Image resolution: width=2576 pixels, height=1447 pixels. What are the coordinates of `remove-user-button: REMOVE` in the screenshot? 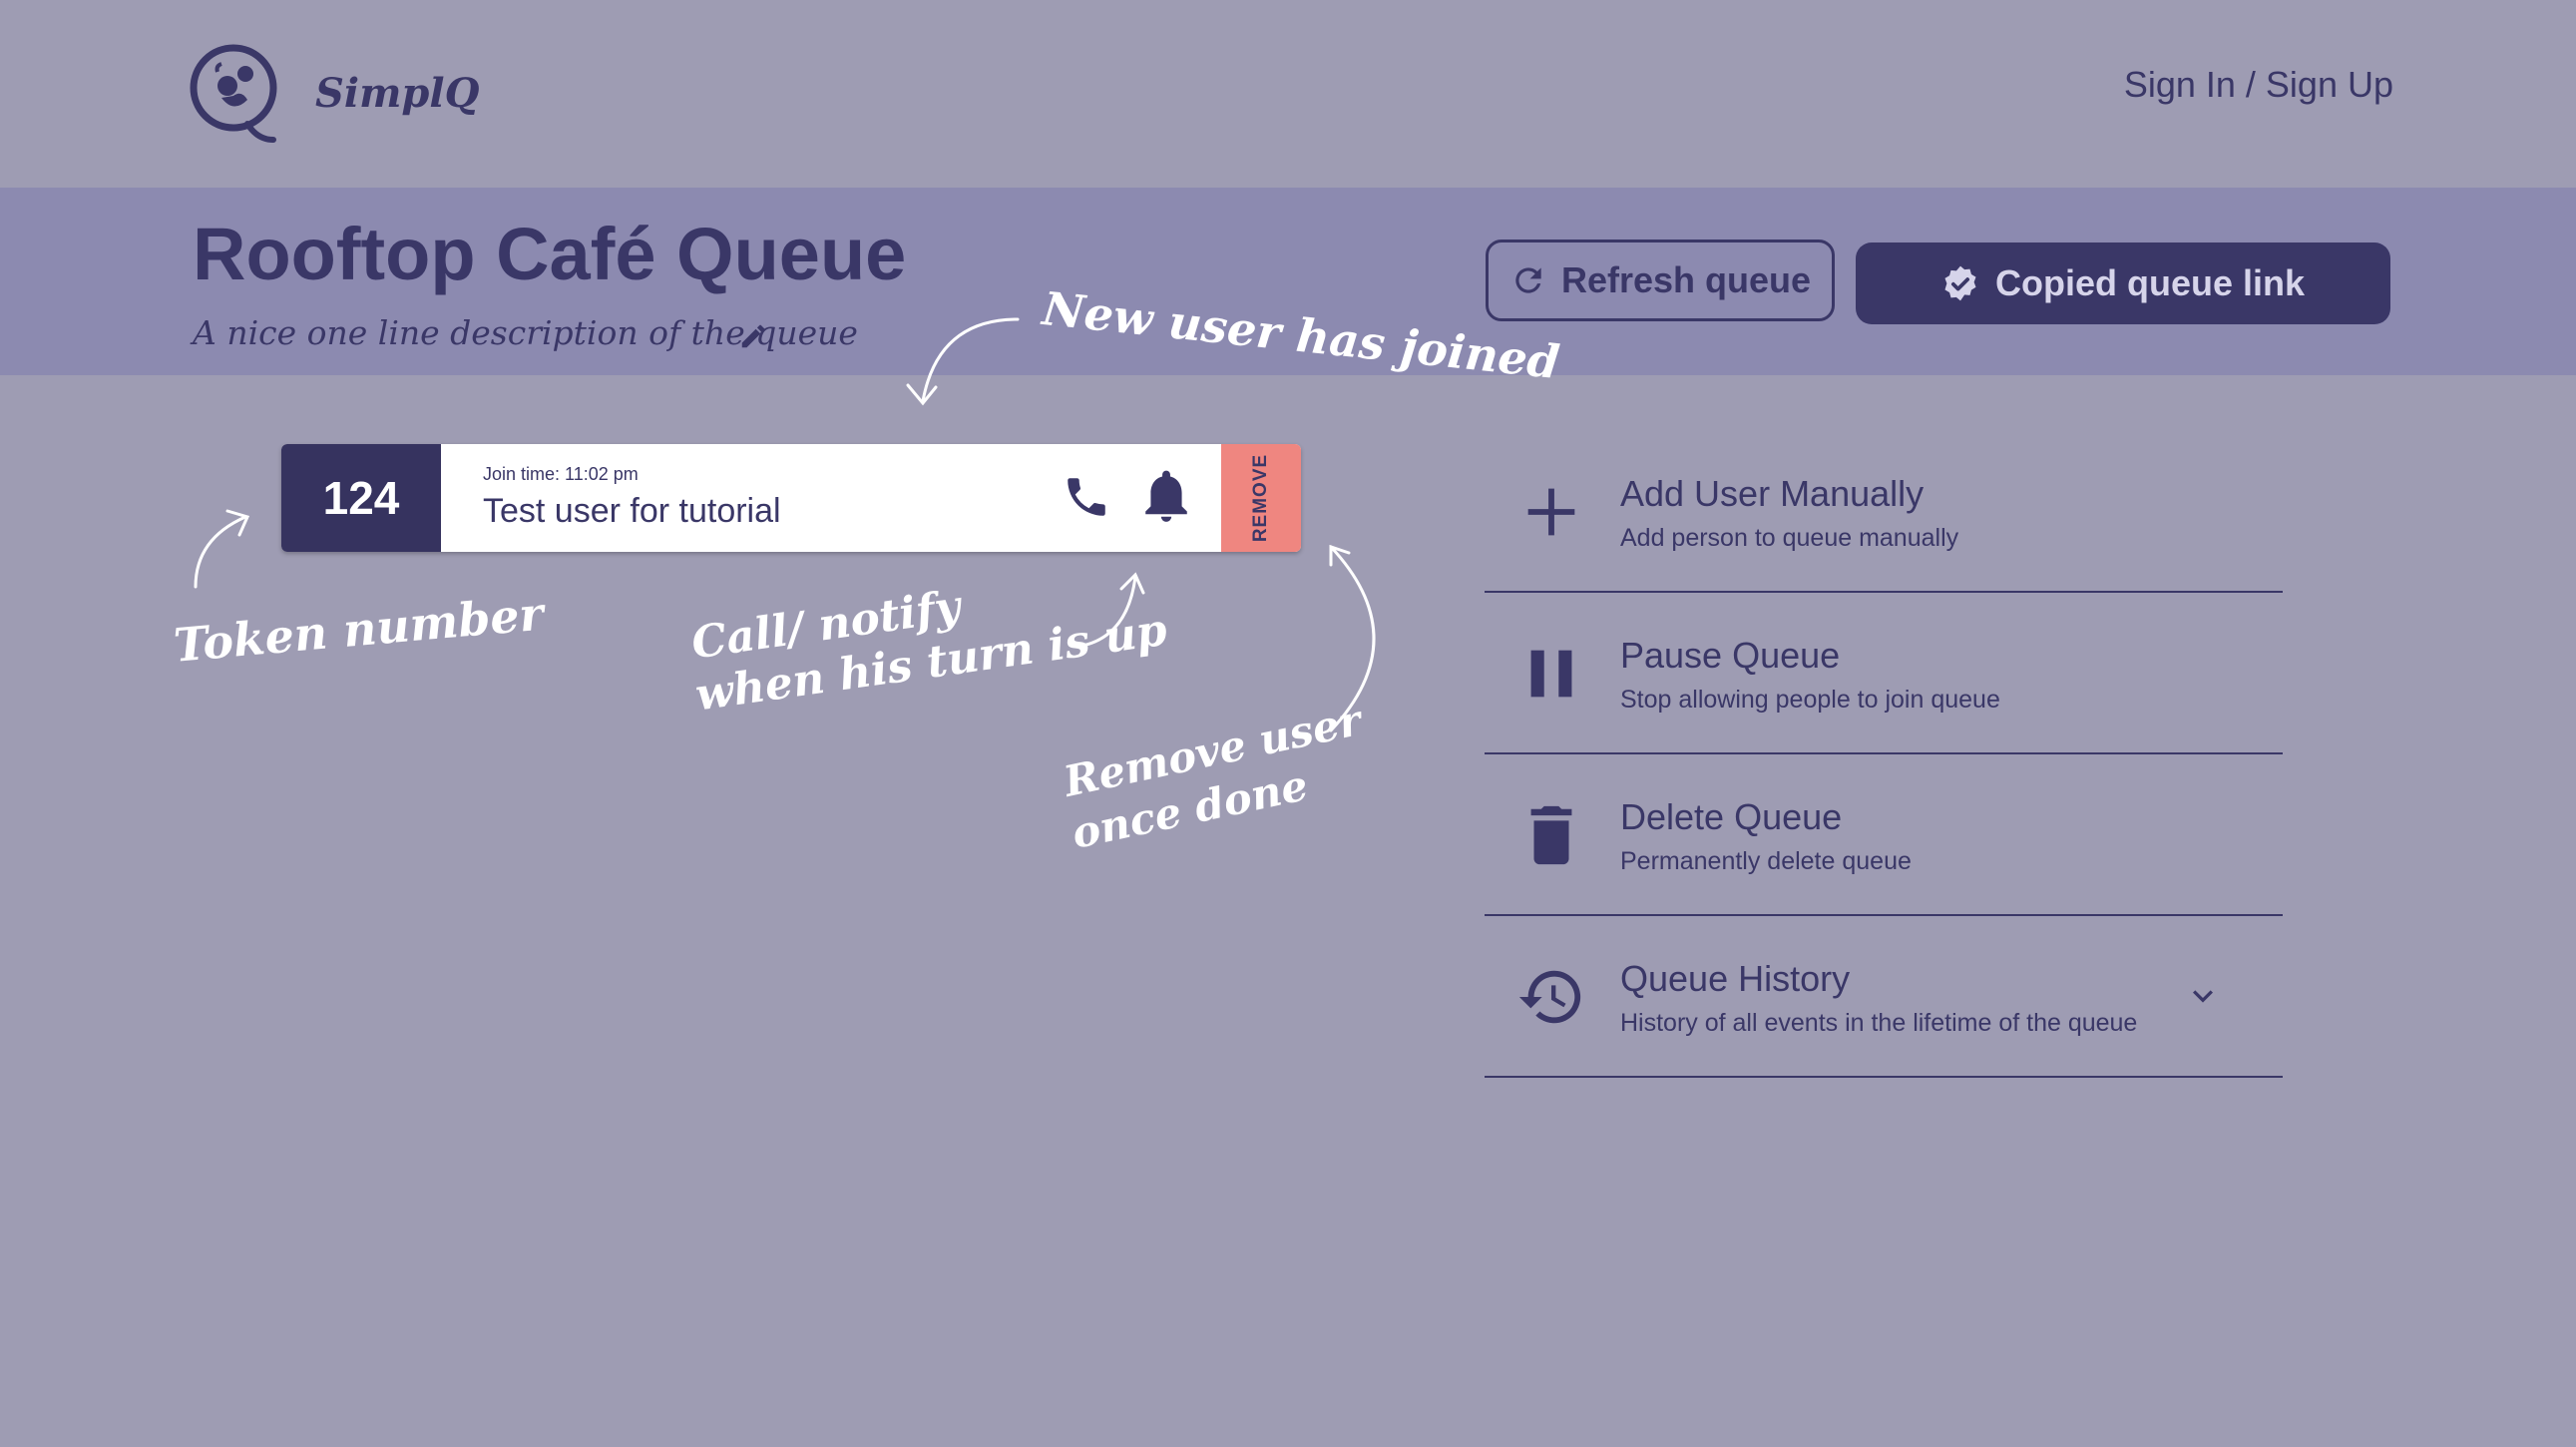 It's located at (1261, 498).